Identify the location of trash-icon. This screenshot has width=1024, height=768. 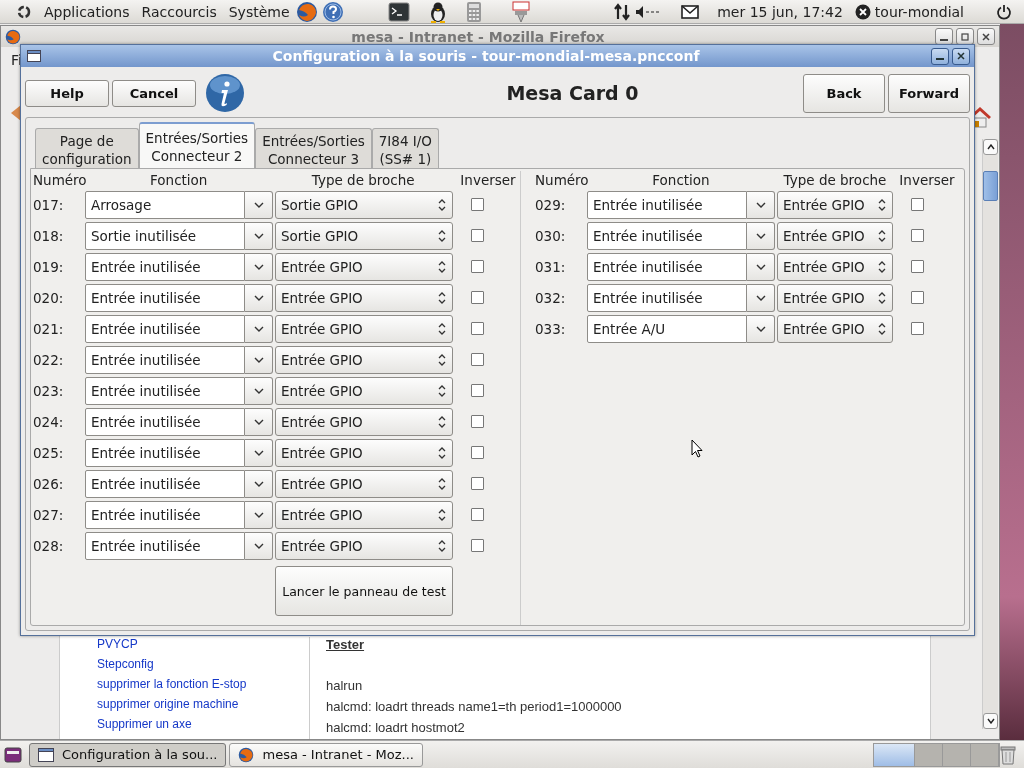
(1008, 754).